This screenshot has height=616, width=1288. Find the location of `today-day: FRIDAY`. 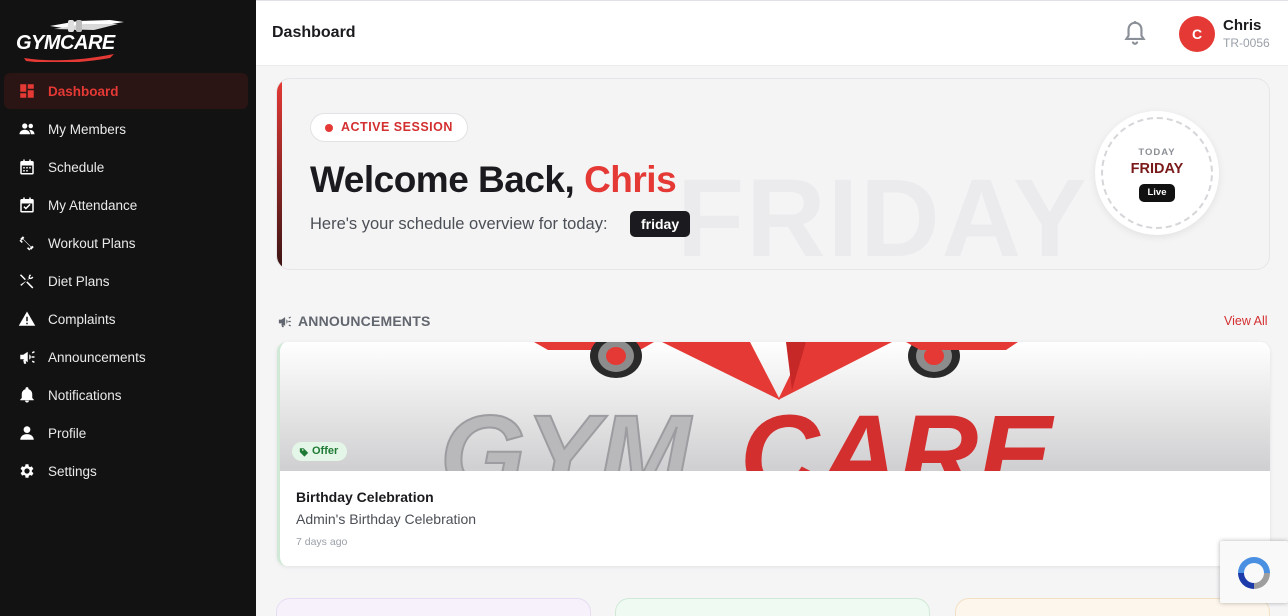

today-day: FRIDAY is located at coordinates (1157, 169).